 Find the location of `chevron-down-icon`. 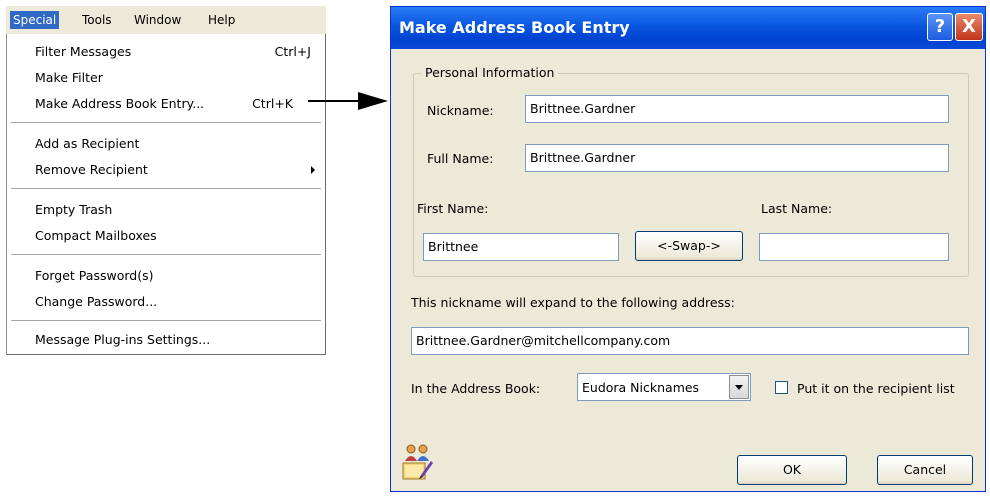

chevron-down-icon is located at coordinates (739, 387).